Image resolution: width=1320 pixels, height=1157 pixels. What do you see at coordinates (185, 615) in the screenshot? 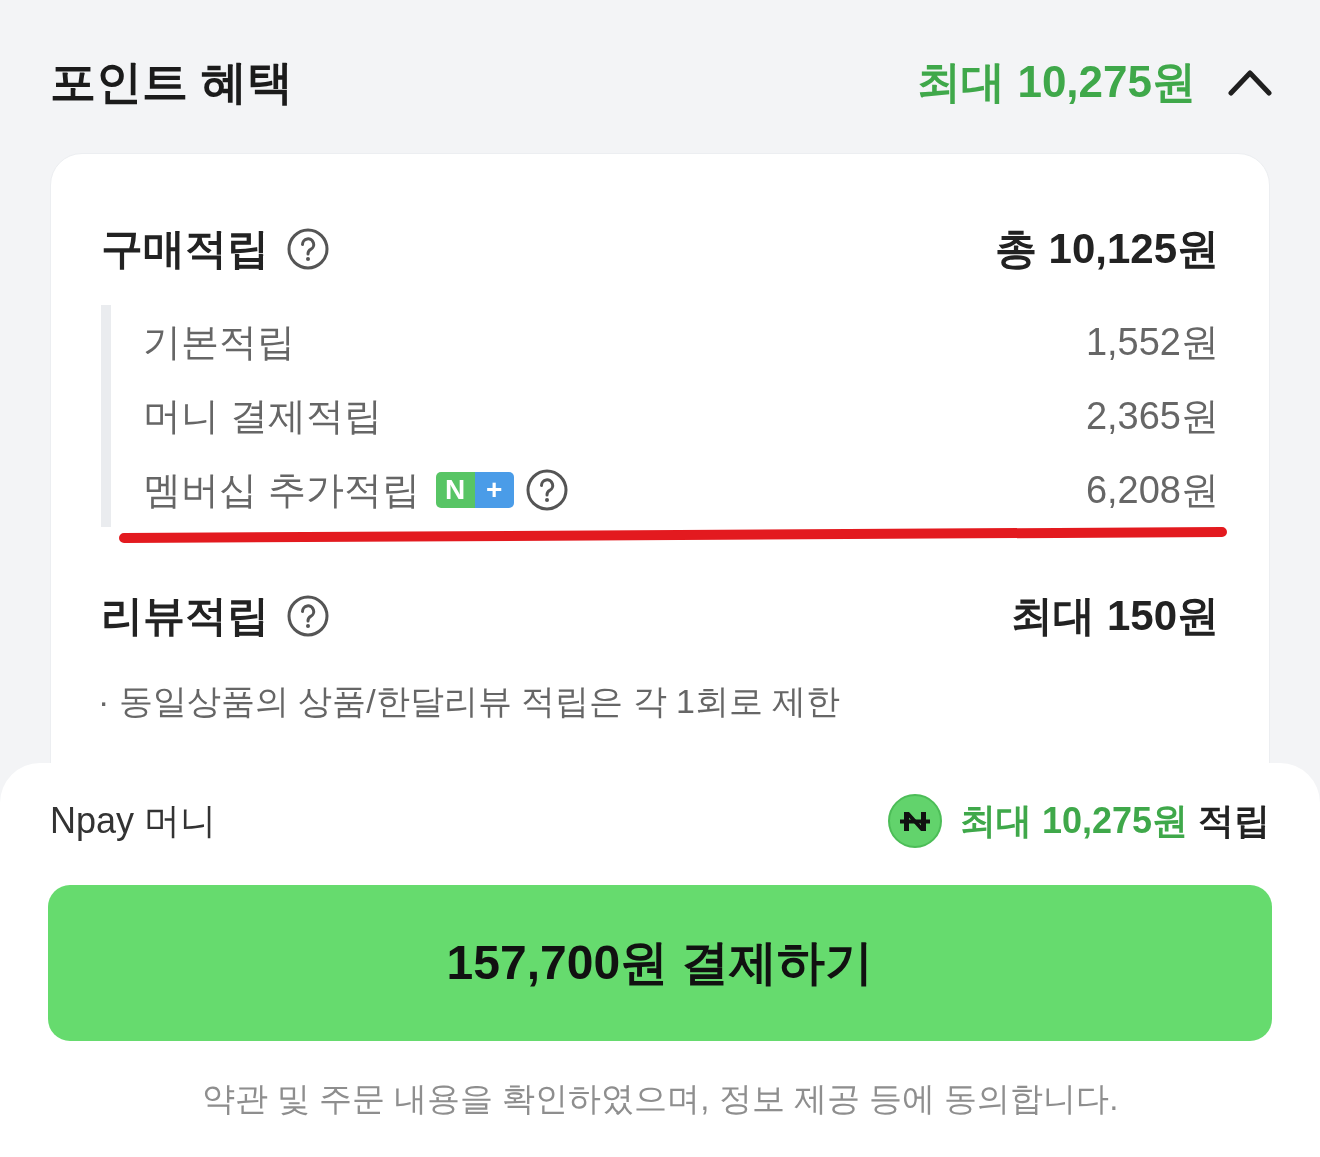
I see `section-heading: 리뷰적립` at bounding box center [185, 615].